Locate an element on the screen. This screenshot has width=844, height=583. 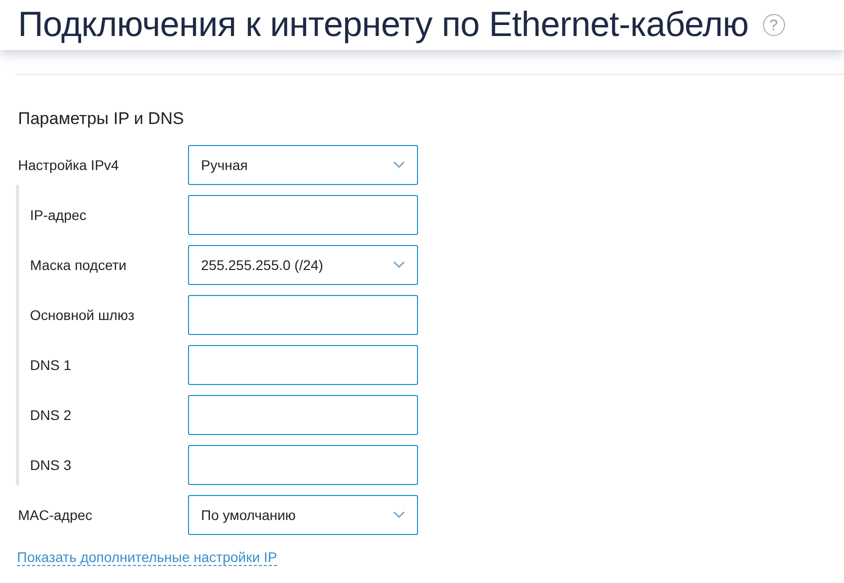
page-title: Подключения к интернету по Ethernet-кабелю is located at coordinates (383, 25).